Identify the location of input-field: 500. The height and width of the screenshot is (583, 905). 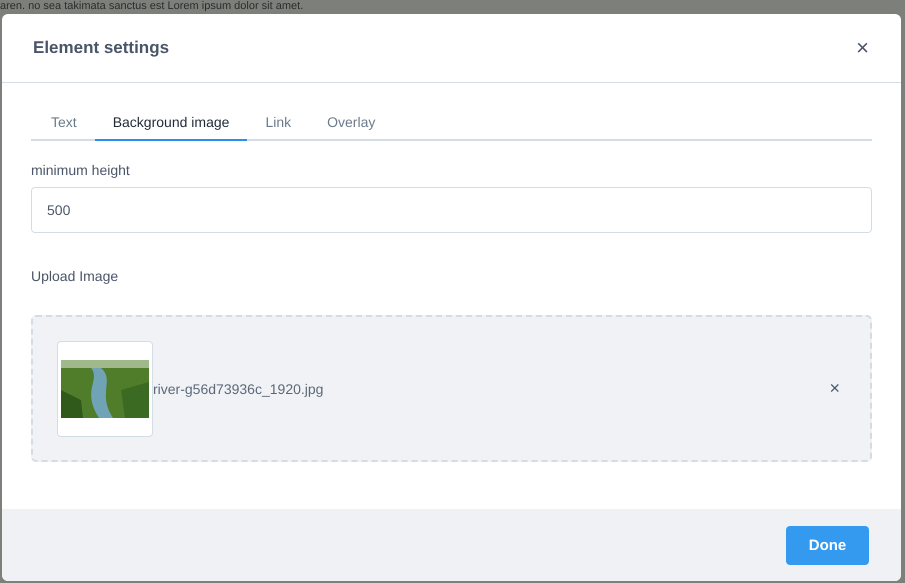
(451, 210).